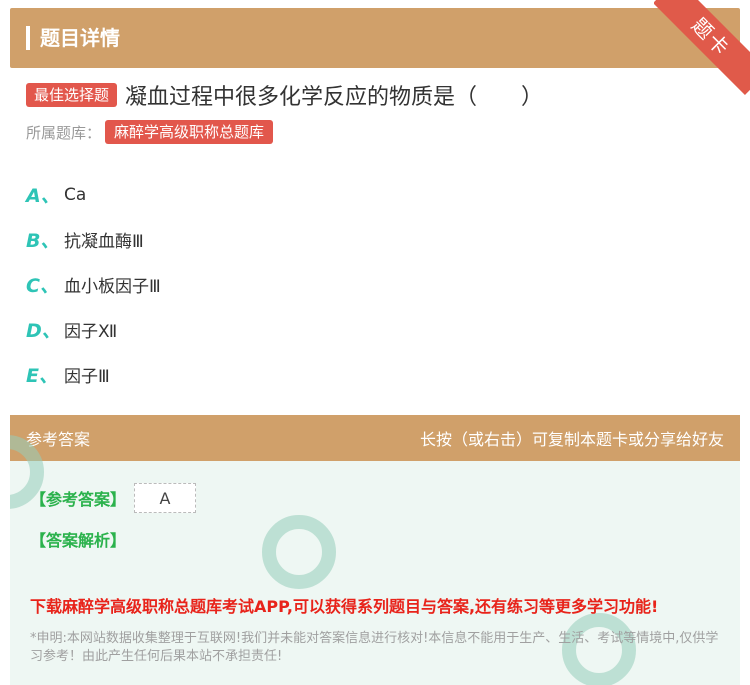 The width and height of the screenshot is (750, 685). I want to click on option-letter: B、, so click(43, 241).